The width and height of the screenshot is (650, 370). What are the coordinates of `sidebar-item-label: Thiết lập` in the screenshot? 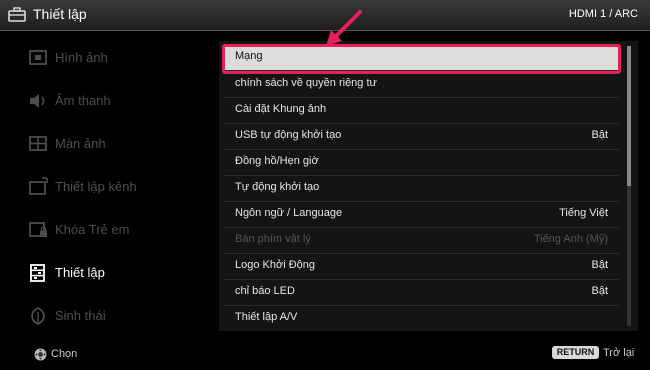 It's located at (80, 272).